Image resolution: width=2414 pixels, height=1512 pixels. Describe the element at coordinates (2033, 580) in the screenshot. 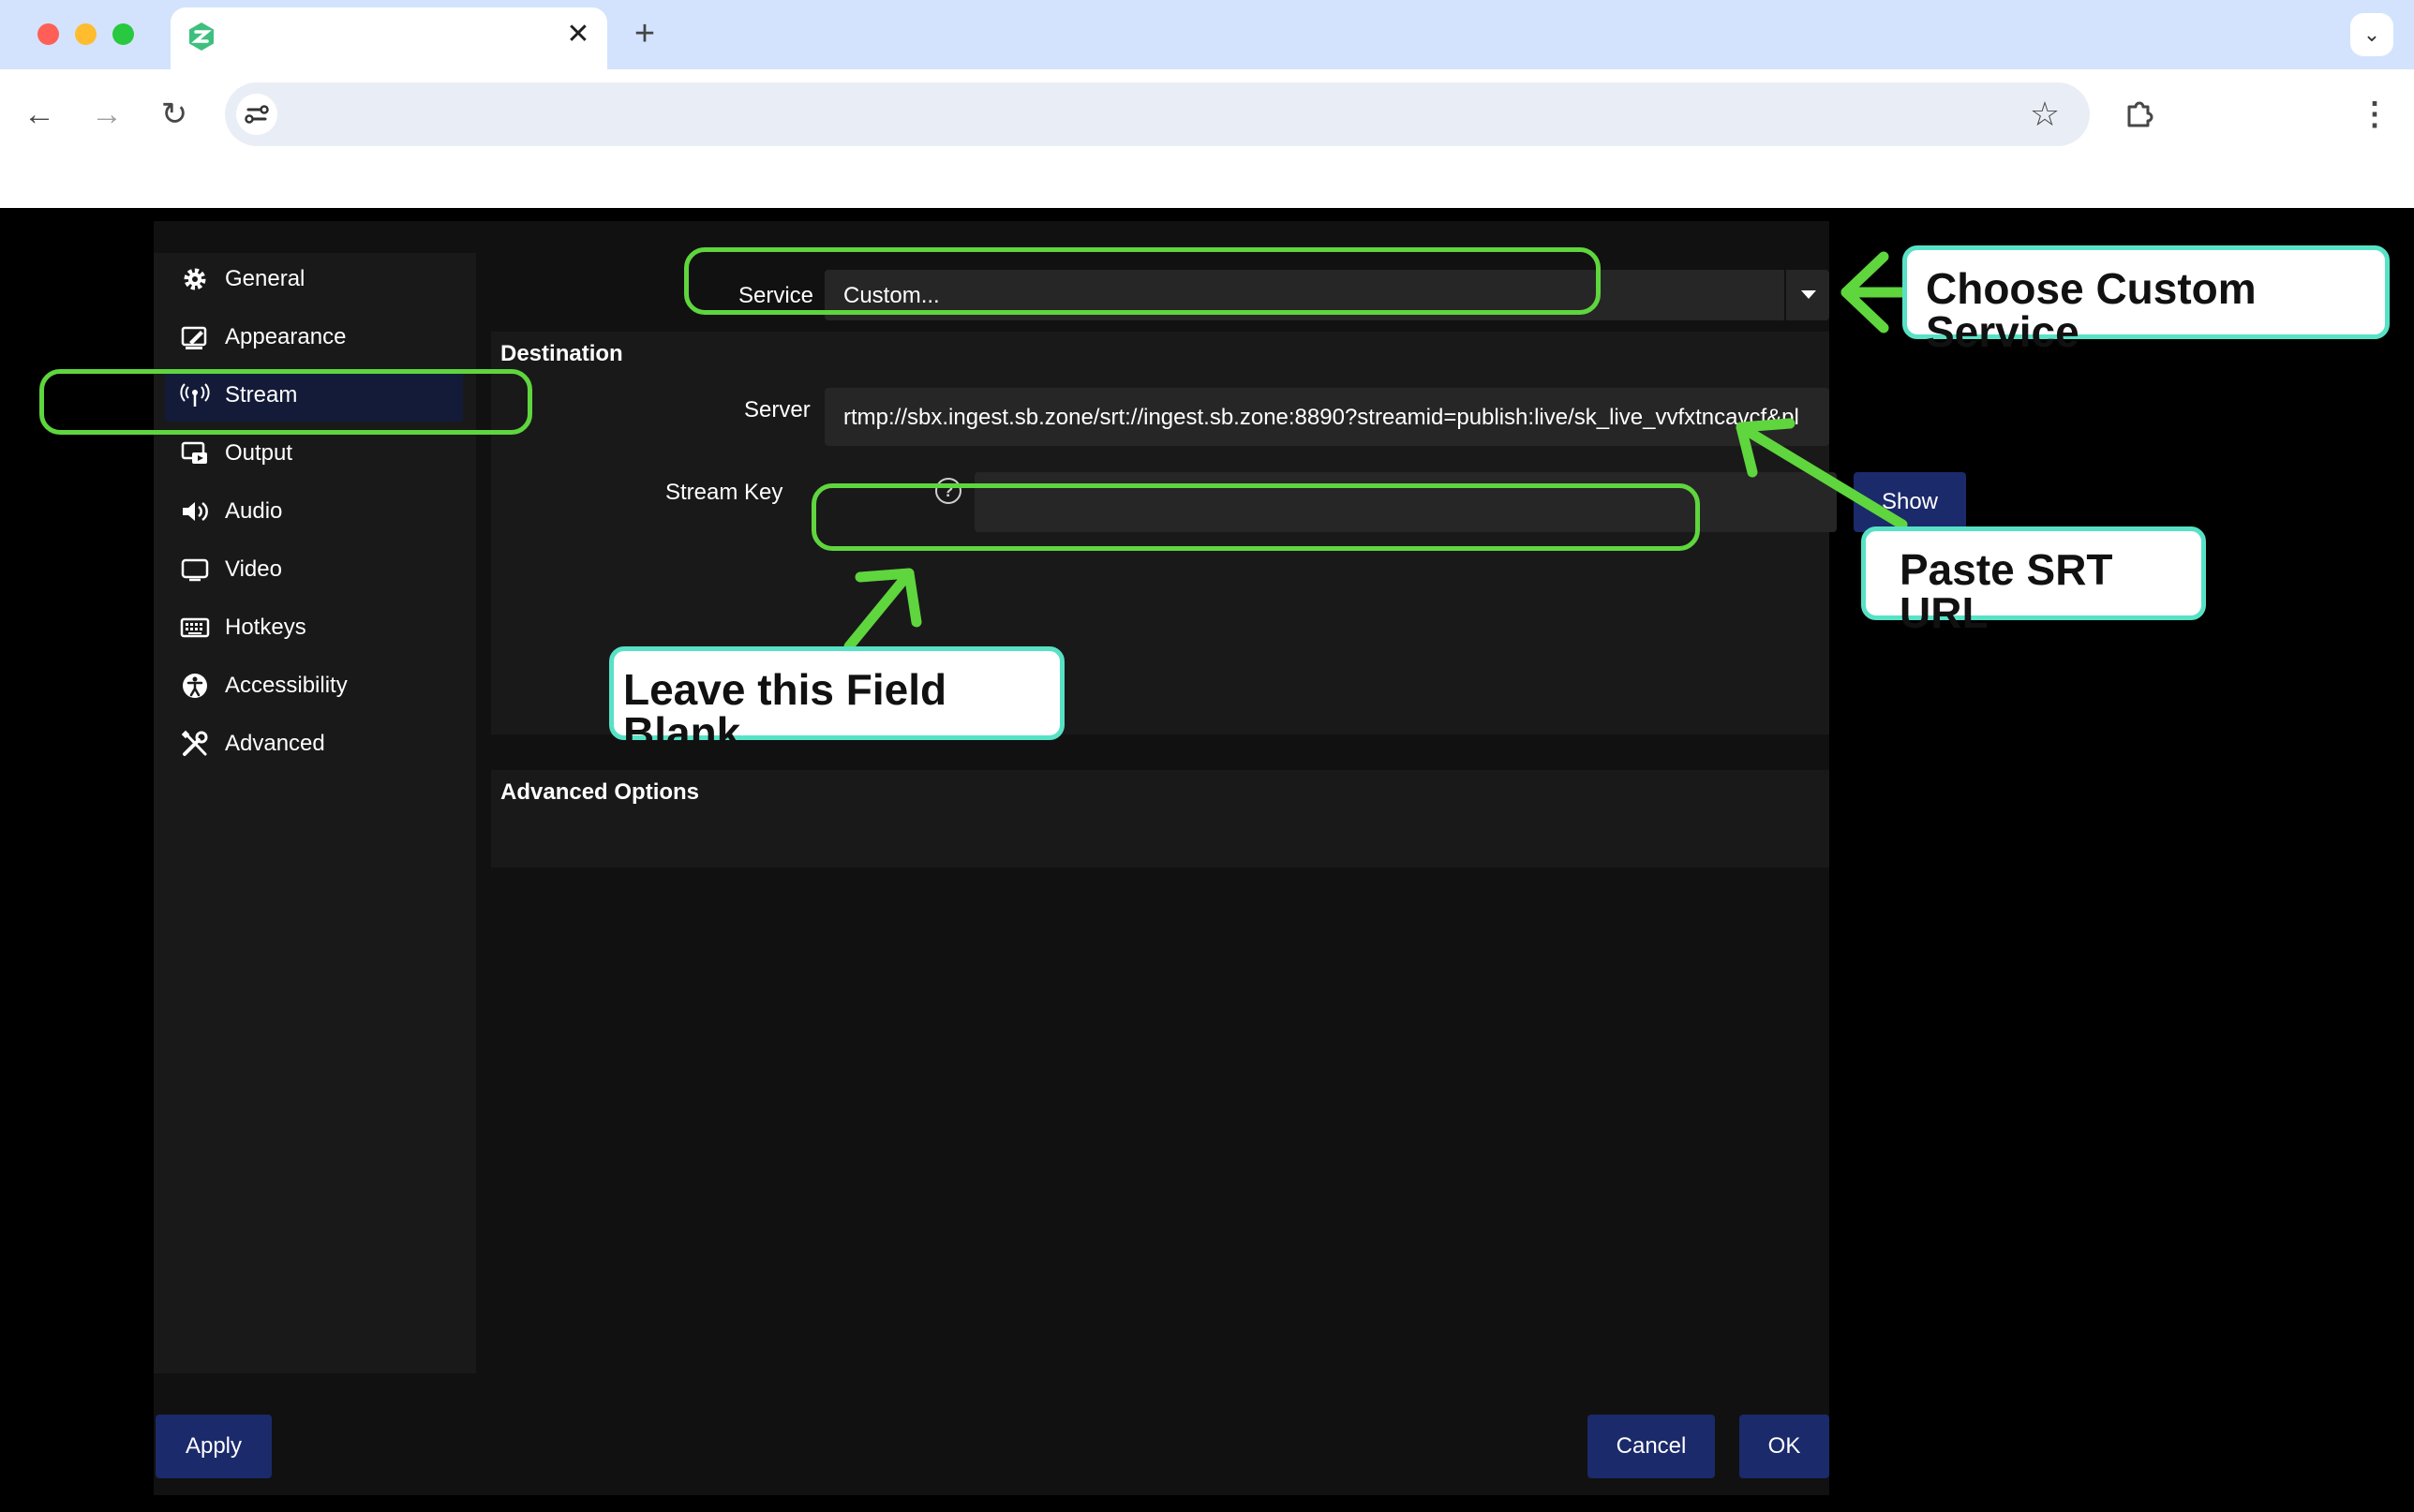

I see `paste-url-callout: Paste SRT URL` at that location.